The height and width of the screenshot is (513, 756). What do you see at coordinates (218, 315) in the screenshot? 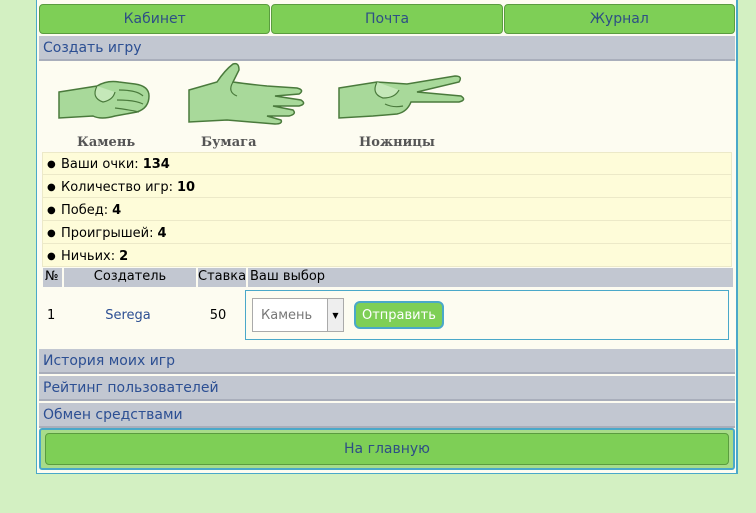
I see `row-bet: 50` at bounding box center [218, 315].